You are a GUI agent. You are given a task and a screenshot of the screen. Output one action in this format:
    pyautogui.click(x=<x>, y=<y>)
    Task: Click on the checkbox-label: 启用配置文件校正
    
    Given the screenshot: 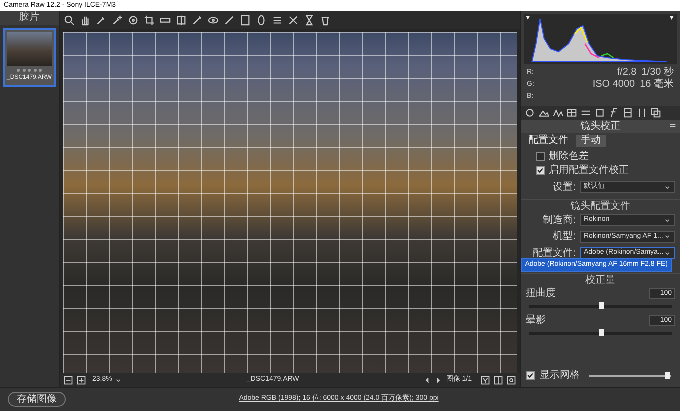 What is the action you would take?
    pyautogui.click(x=589, y=171)
    